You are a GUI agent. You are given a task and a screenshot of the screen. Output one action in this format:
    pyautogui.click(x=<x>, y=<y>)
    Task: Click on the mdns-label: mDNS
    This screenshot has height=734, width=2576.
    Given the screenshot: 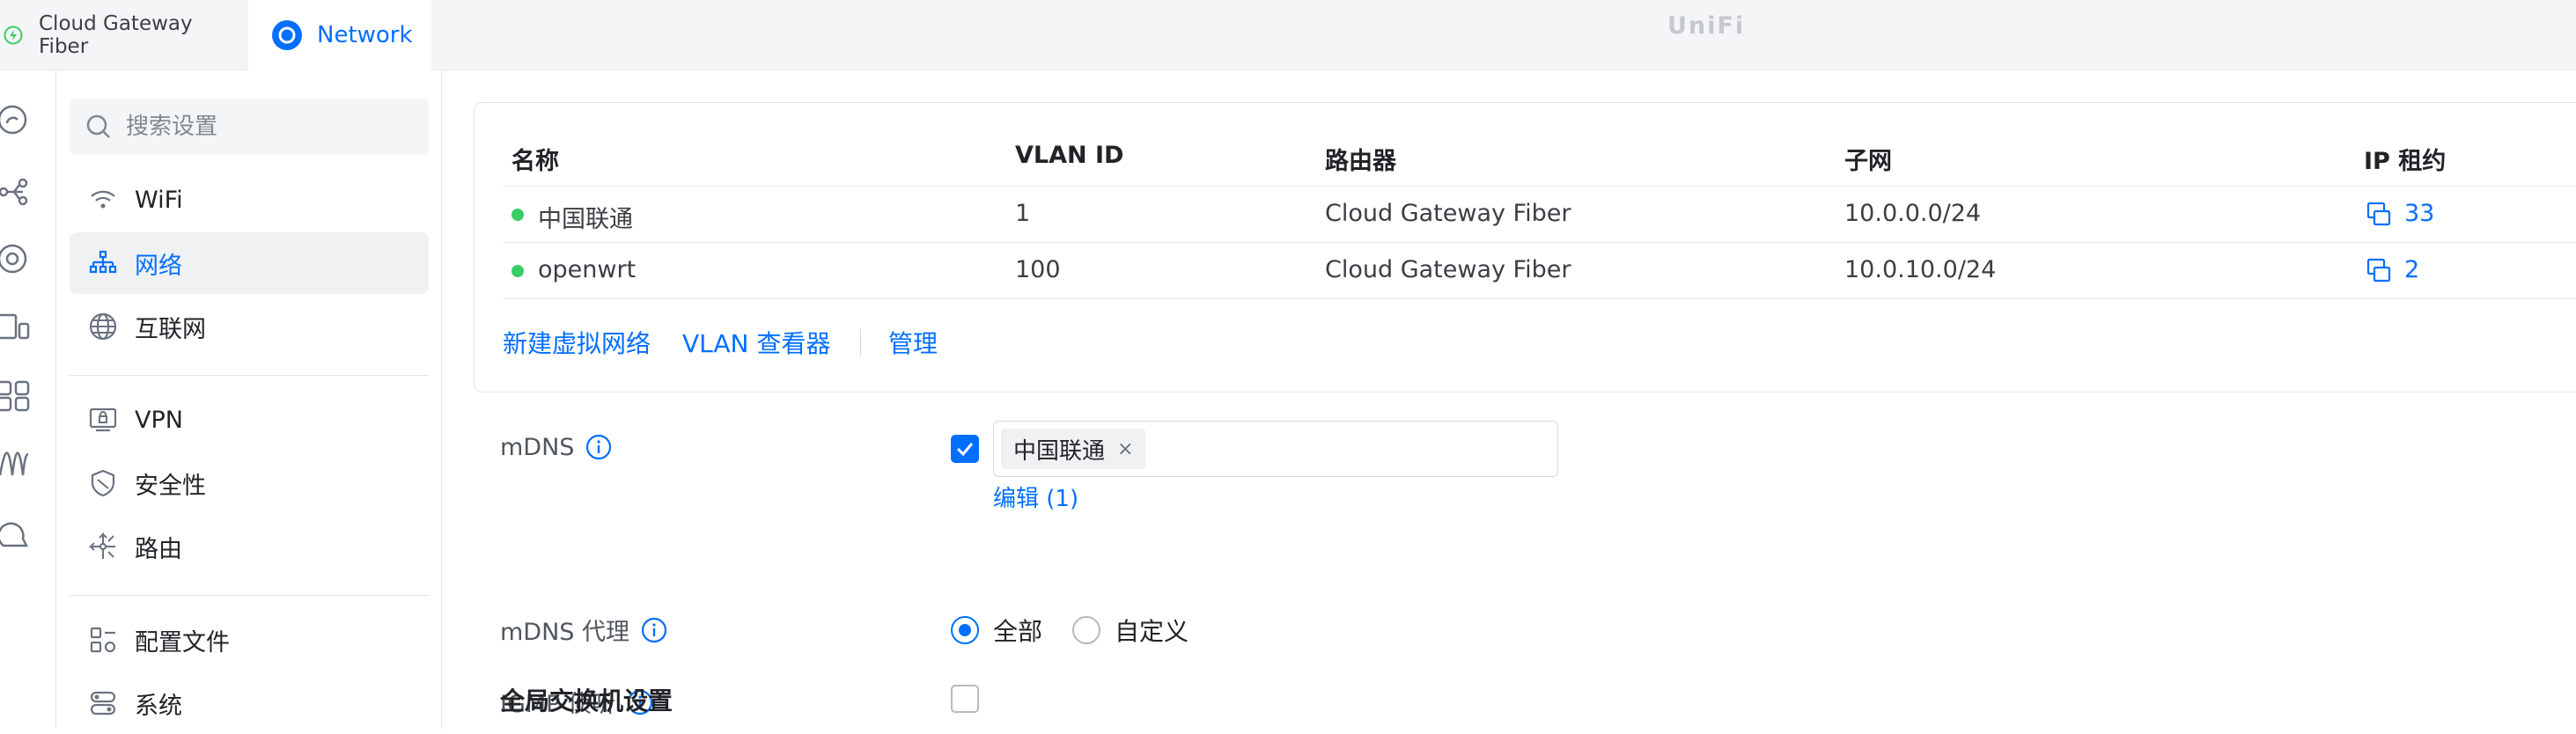 What is the action you would take?
    pyautogui.click(x=556, y=447)
    